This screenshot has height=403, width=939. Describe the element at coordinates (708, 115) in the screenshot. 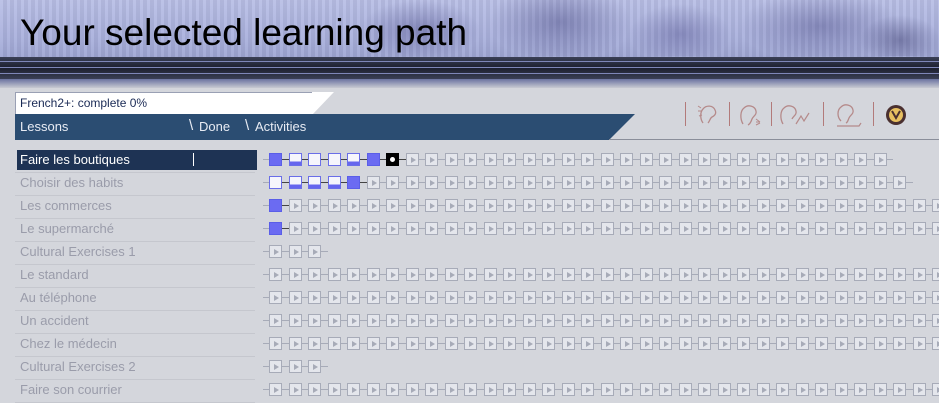

I see `listen-icon` at that location.